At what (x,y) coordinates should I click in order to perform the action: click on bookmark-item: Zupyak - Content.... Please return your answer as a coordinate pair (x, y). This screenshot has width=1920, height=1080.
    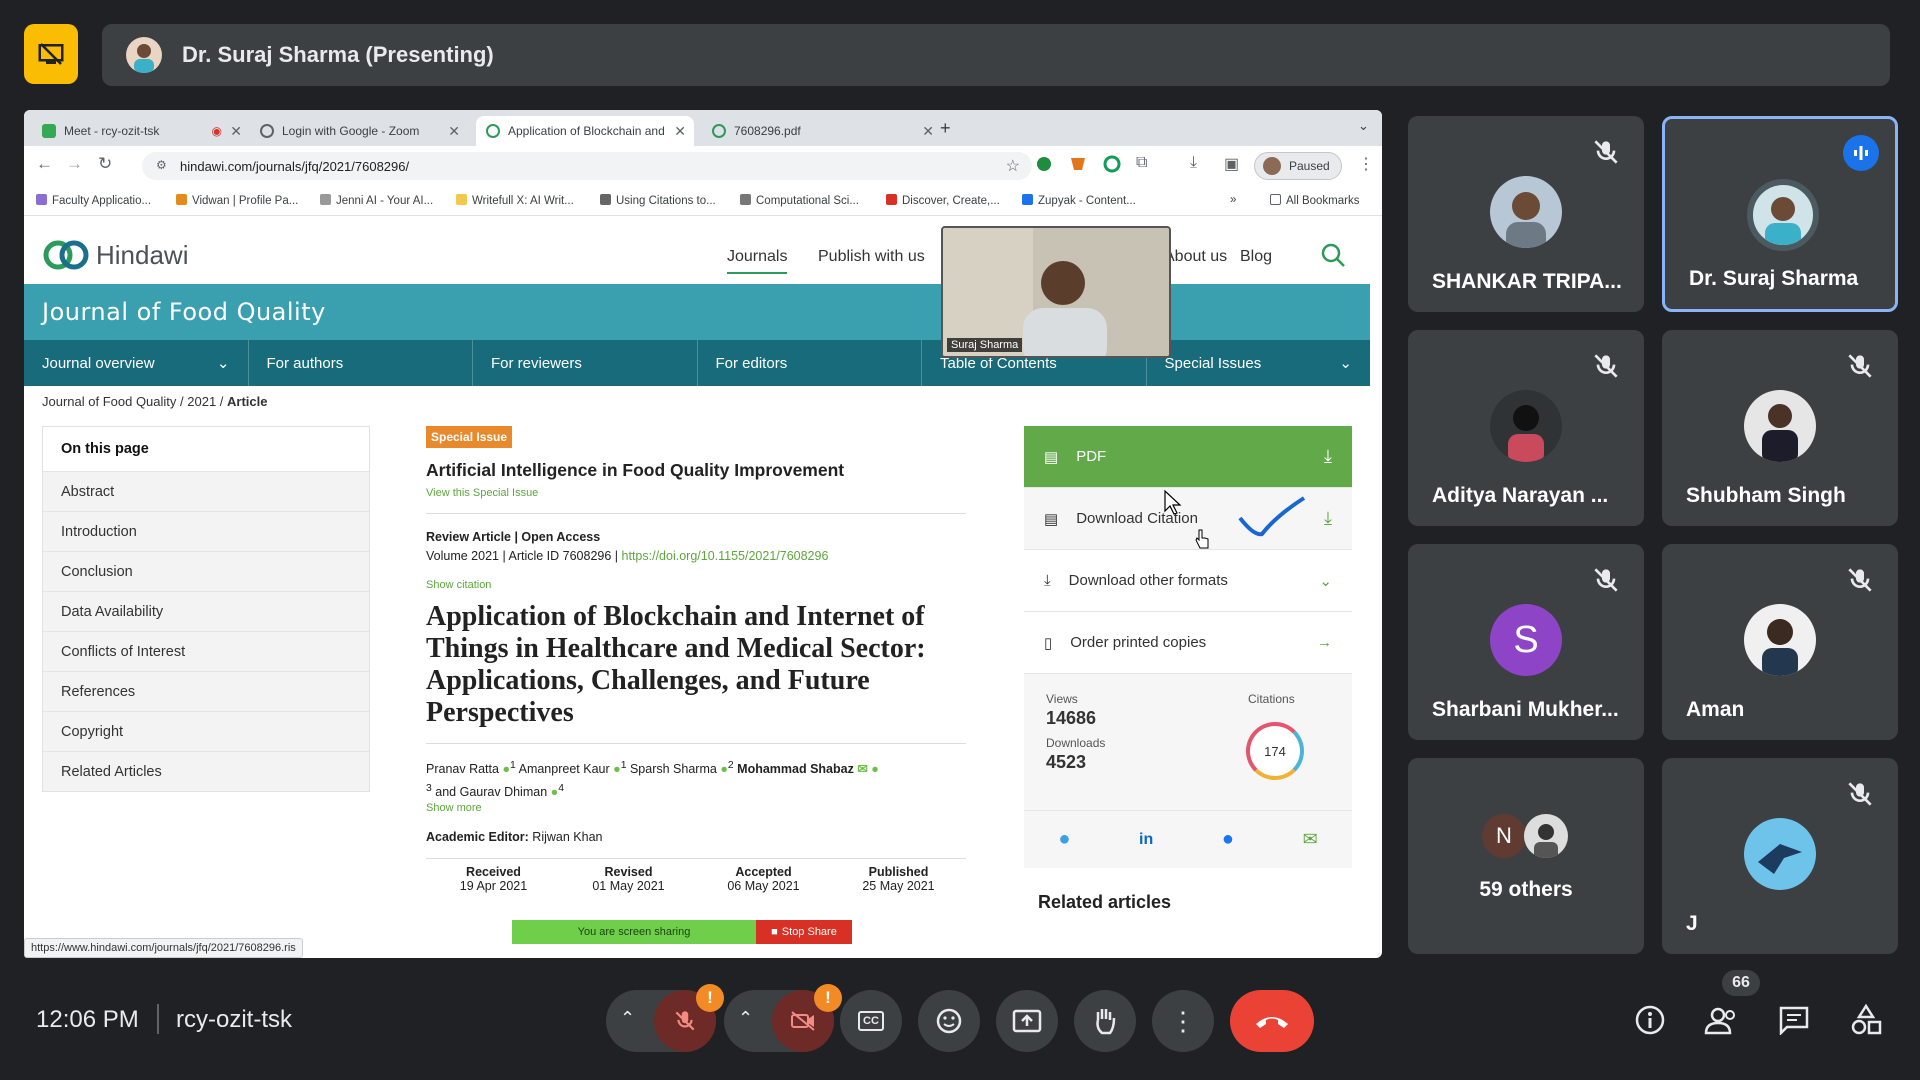
    Looking at the image, I should click on (1079, 200).